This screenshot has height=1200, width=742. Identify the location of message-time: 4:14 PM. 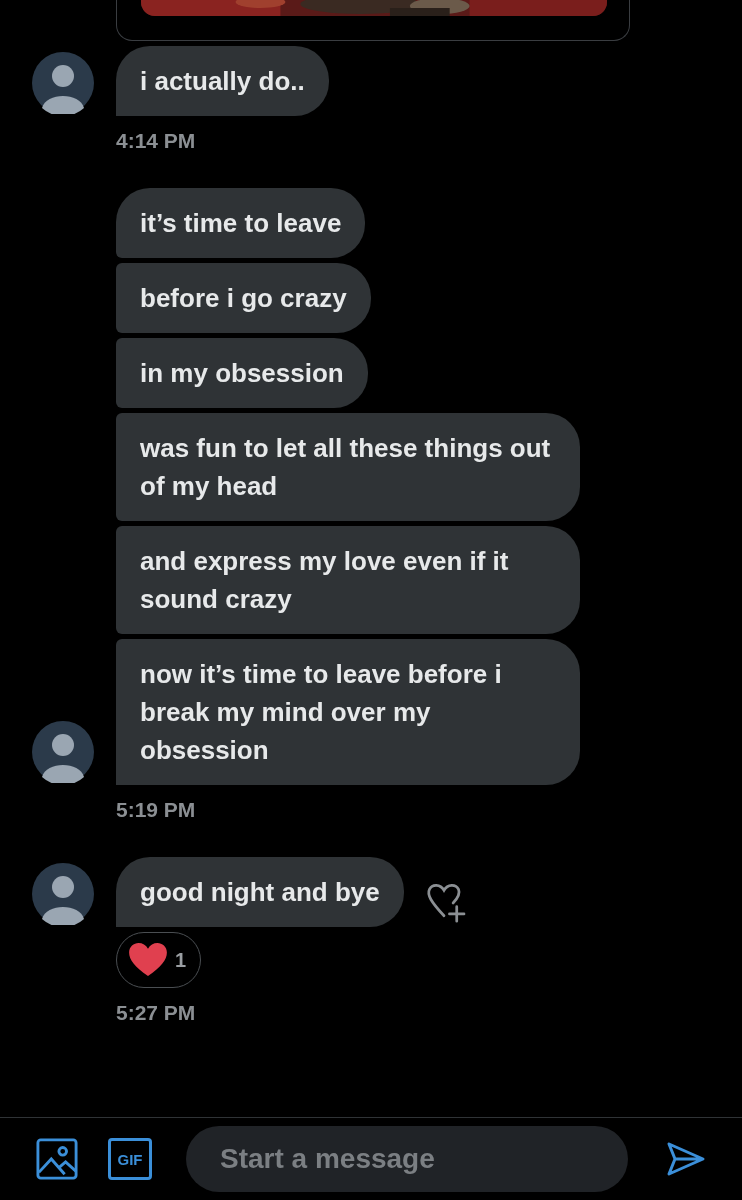
(156, 141).